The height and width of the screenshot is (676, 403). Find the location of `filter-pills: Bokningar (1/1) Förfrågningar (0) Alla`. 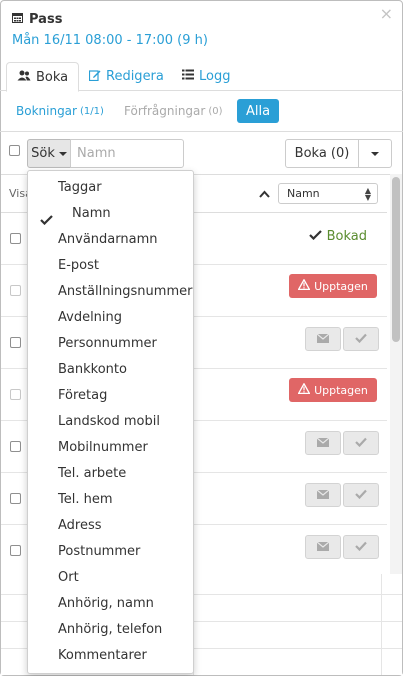

filter-pills: Bokningar (1/1) Förfrågningar (0) Alla is located at coordinates (201, 112).